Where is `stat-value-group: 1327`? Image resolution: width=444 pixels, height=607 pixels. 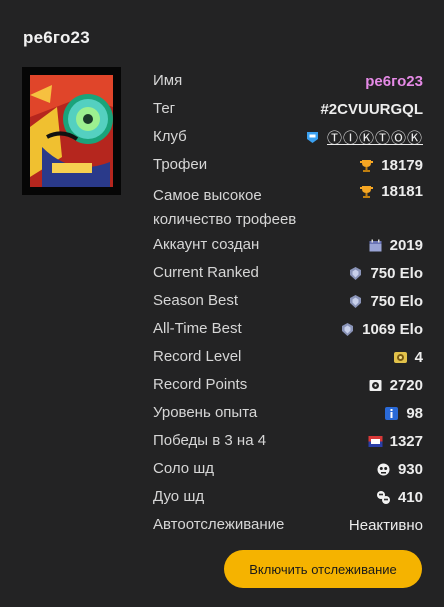 stat-value-group: 1327 is located at coordinates (395, 441).